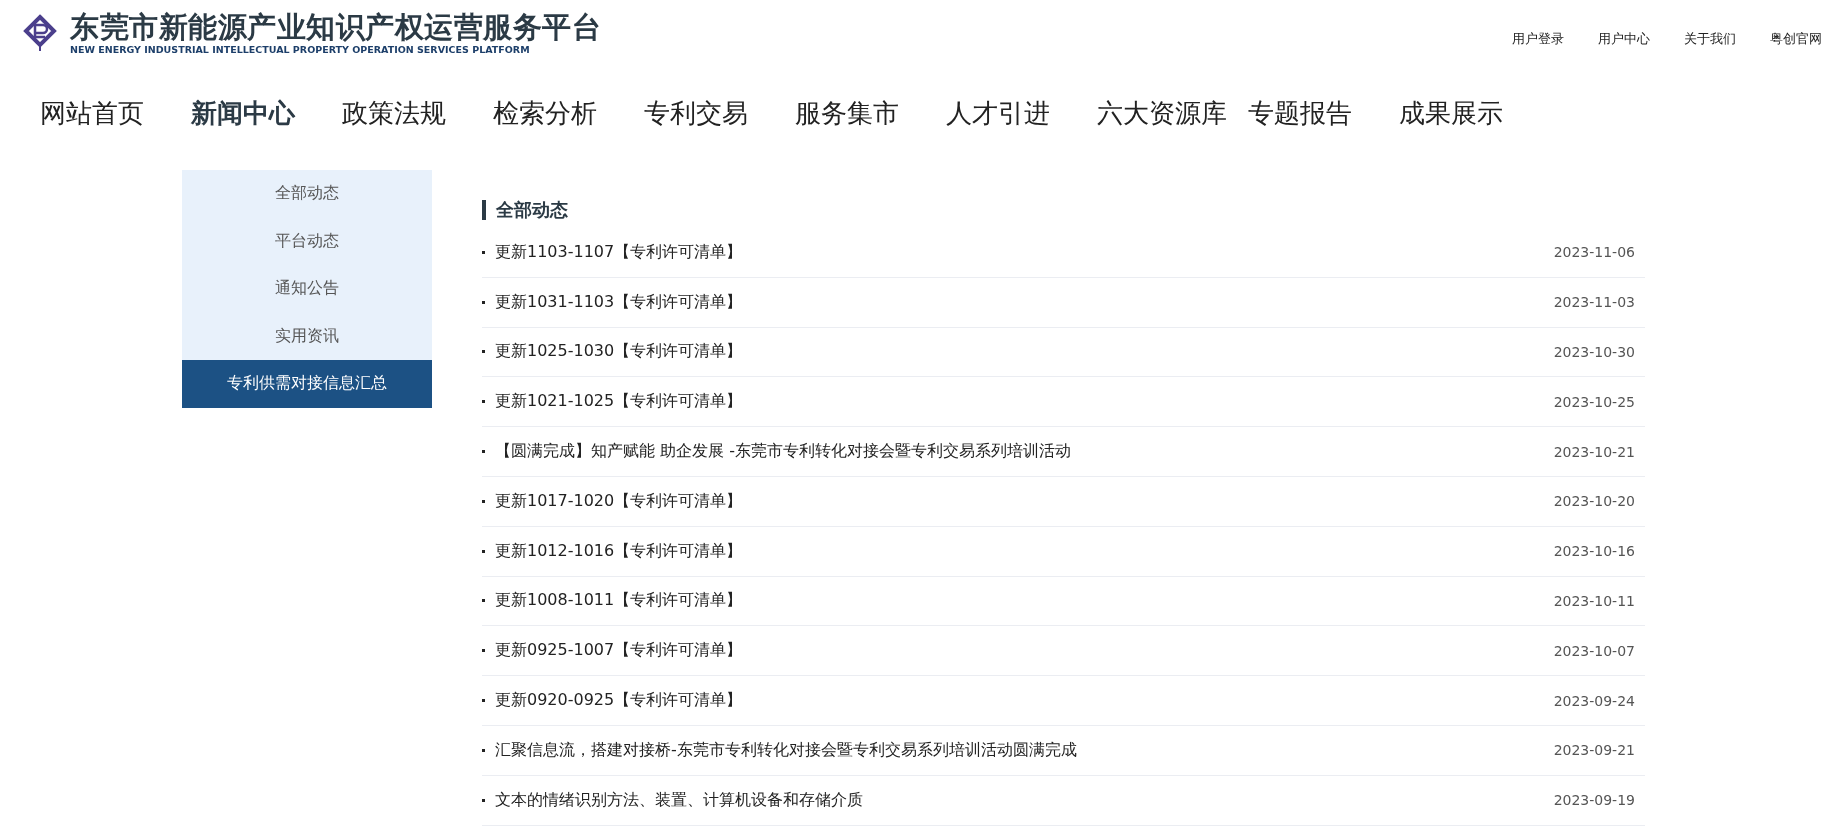 This screenshot has height=832, width=1844. What do you see at coordinates (307, 241) in the screenshot?
I see `sidebar-item: 平台动态` at bounding box center [307, 241].